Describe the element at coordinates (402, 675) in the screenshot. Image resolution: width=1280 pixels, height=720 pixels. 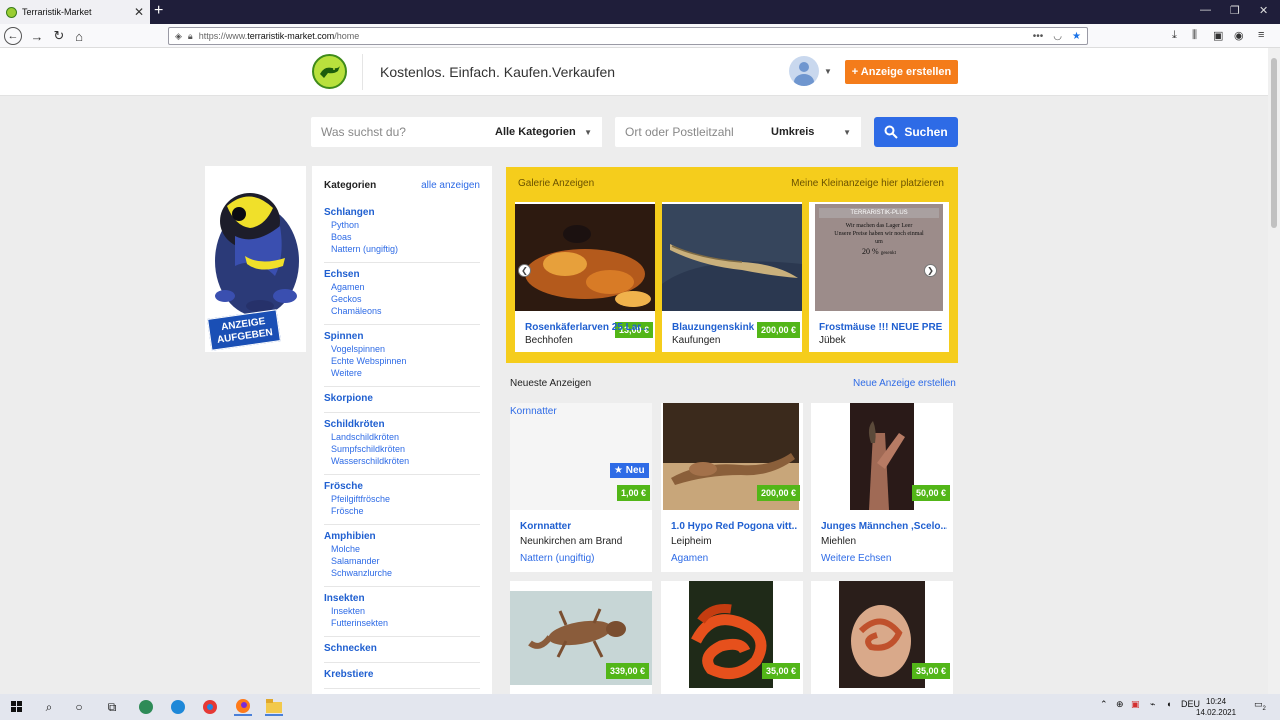
I see `category-link: Krebstiere` at that location.